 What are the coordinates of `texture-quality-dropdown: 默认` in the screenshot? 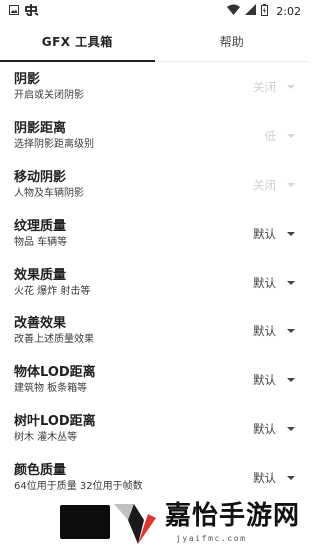 It's located at (263, 234).